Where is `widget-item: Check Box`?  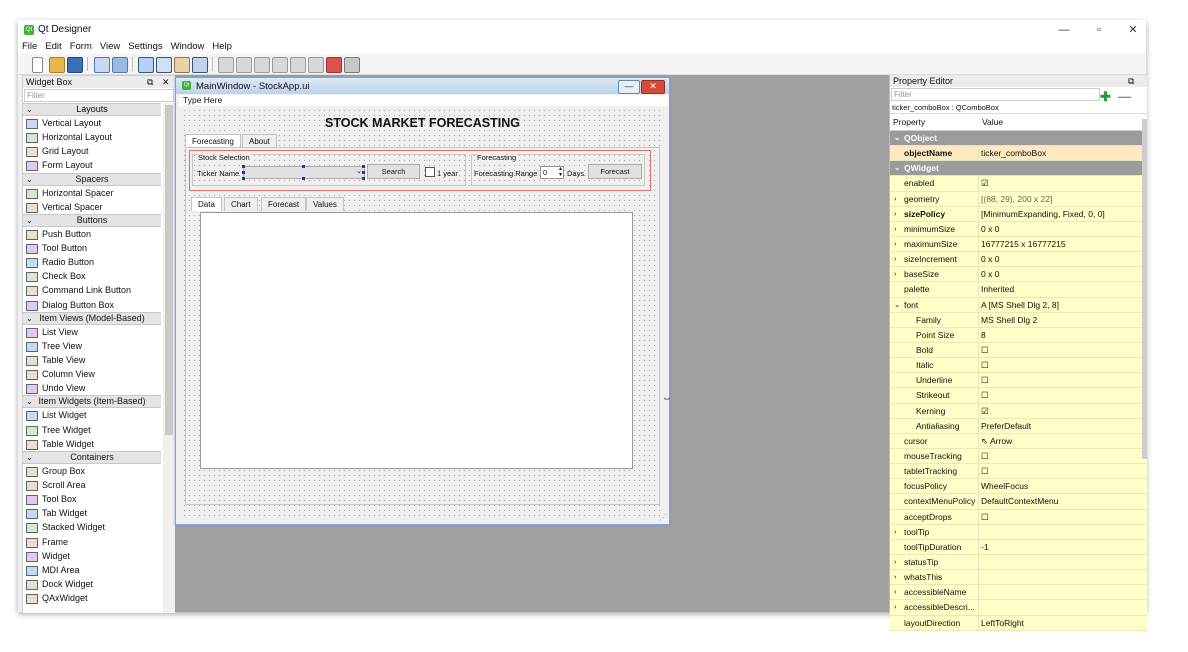
widget-item: Check Box is located at coordinates (92, 276).